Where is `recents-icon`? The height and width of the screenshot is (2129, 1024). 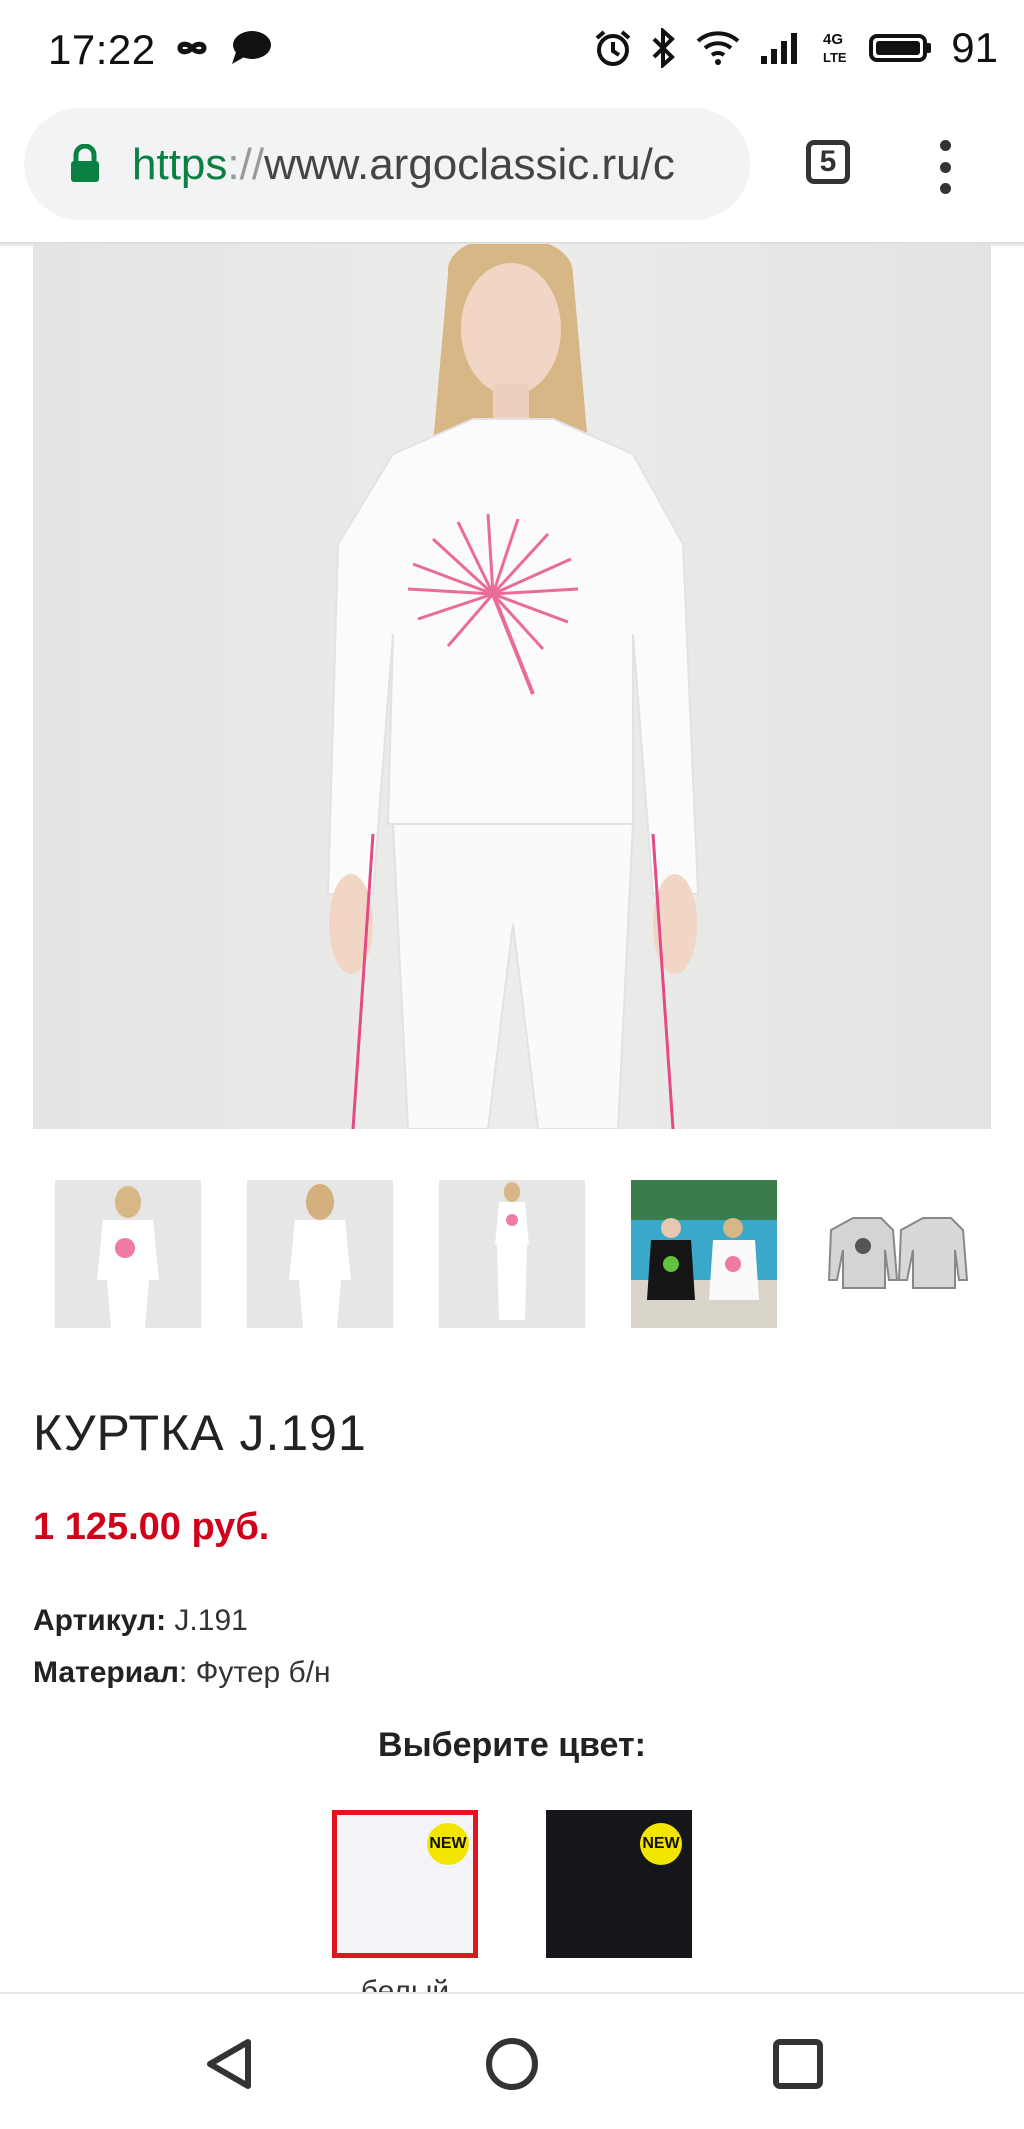 recents-icon is located at coordinates (798, 2064).